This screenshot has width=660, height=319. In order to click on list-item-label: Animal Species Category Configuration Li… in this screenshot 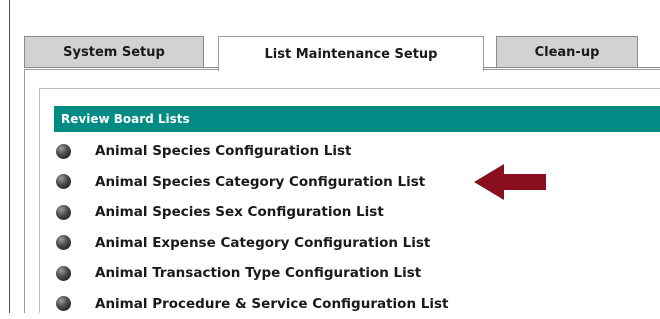, I will do `click(260, 182)`.